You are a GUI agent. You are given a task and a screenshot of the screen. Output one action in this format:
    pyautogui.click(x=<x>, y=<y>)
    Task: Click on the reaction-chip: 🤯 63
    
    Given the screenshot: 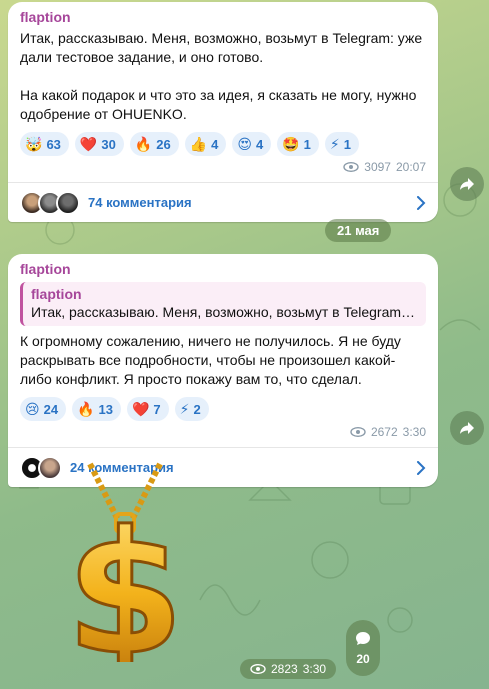 What is the action you would take?
    pyautogui.click(x=44, y=144)
    